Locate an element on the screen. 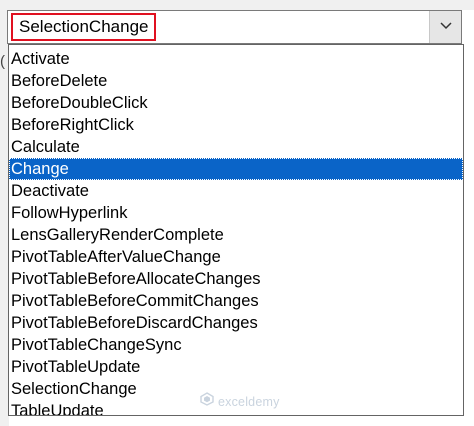  procedure-dropdown-value: SelectionChange is located at coordinates (84, 27).